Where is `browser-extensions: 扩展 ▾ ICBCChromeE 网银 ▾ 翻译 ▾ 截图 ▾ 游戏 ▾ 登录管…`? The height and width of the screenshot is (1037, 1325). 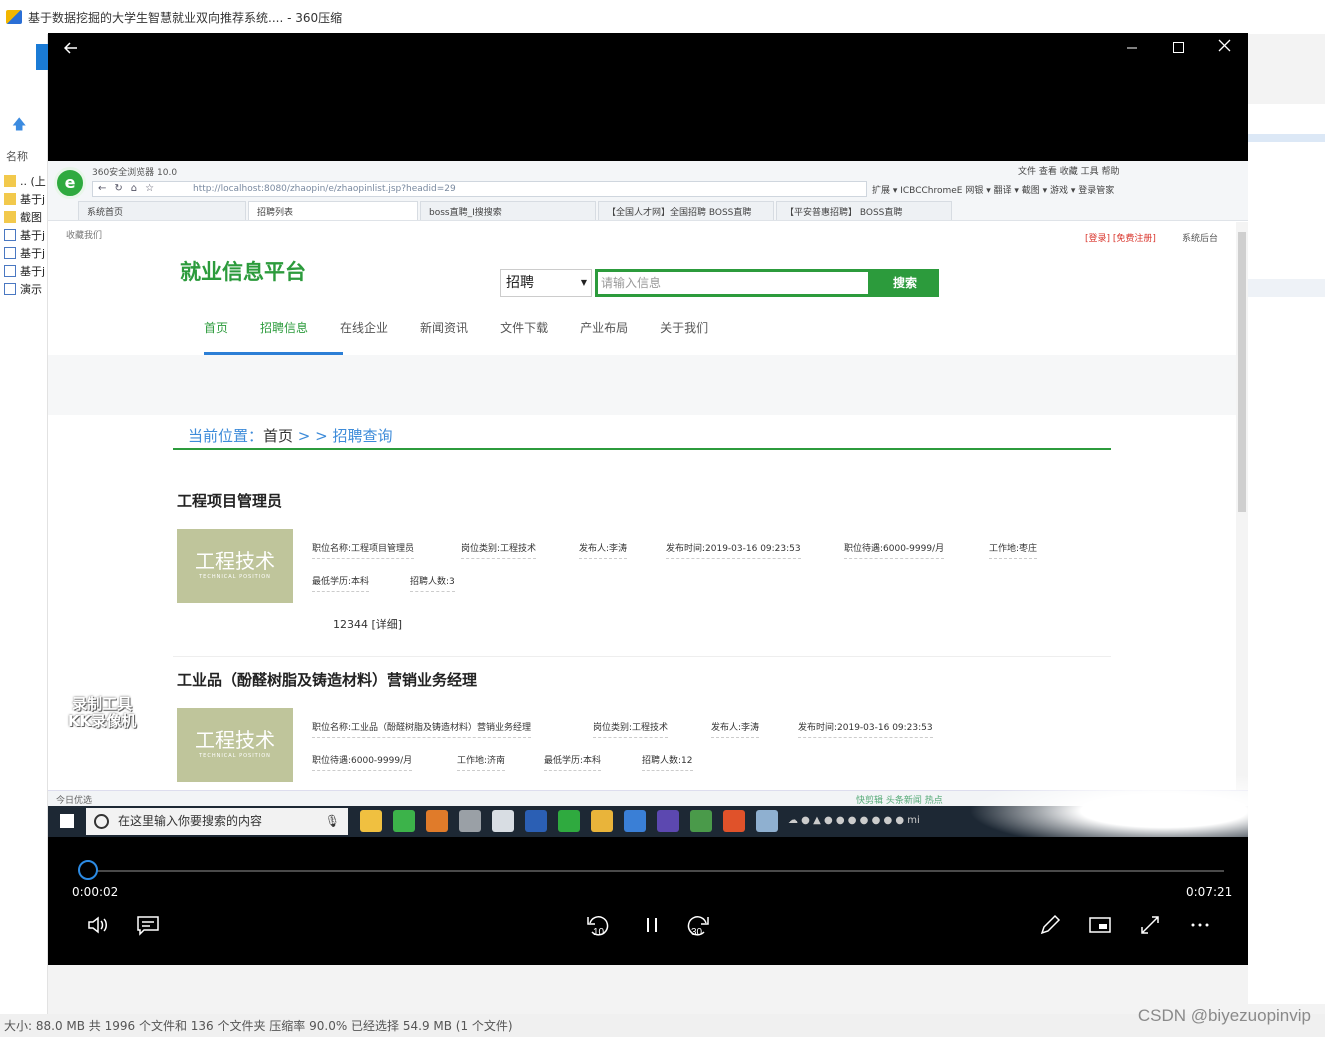
browser-extensions: 扩展 ▾ ICBCChromeE 网银 ▾ 翻译 ▾ 截图 ▾ 游戏 ▾ 登录管… is located at coordinates (993, 189).